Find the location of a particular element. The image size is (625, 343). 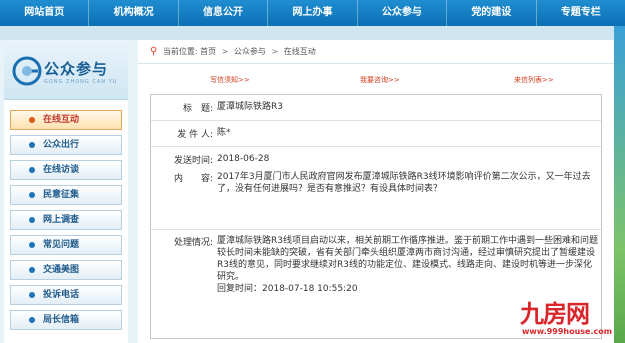

watermark-logo: 九房网 www.999house.com is located at coordinates (570, 317).